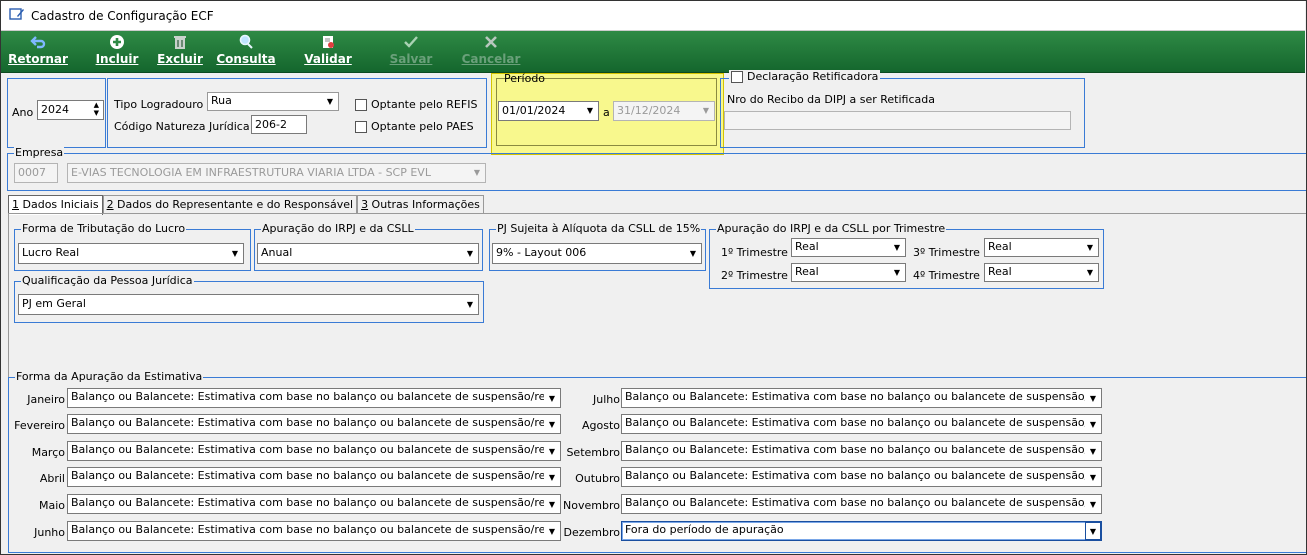 This screenshot has height=555, width=1307. What do you see at coordinates (328, 42) in the screenshot?
I see `validate-icon` at bounding box center [328, 42].